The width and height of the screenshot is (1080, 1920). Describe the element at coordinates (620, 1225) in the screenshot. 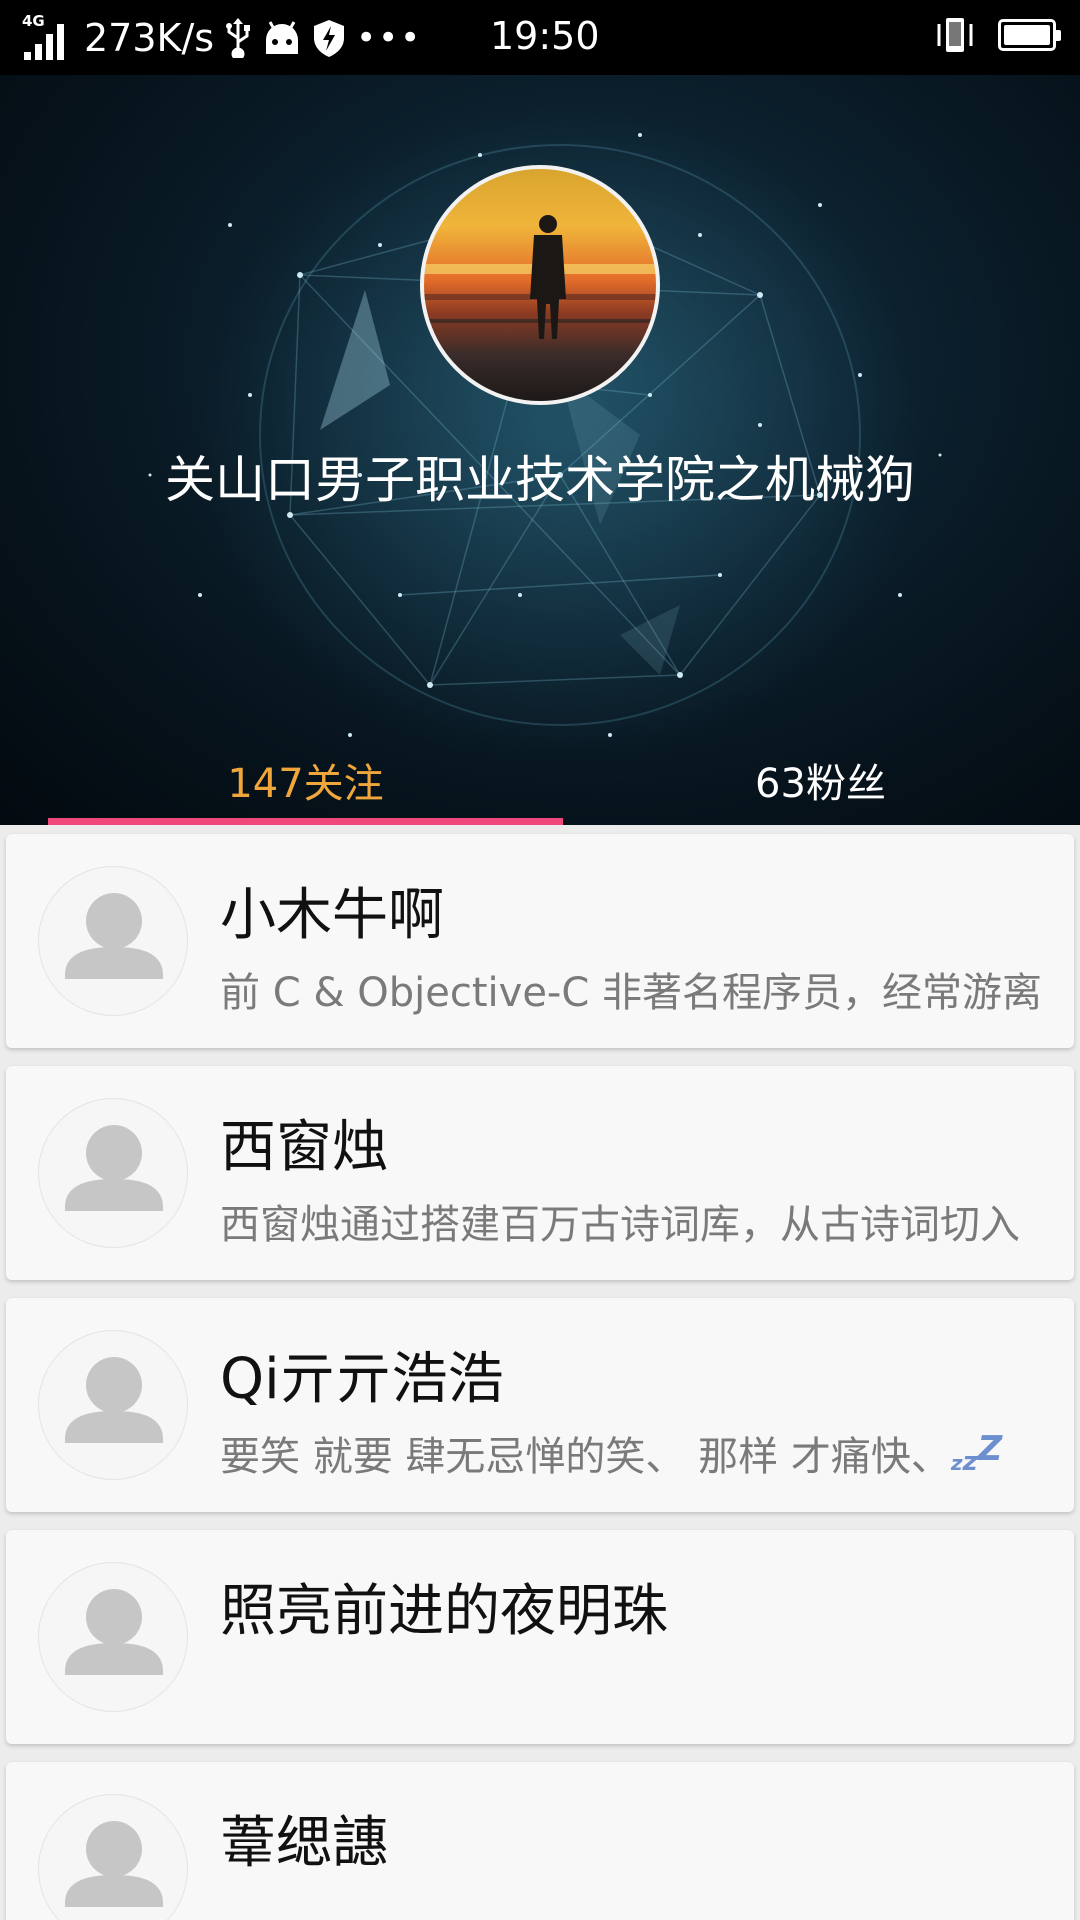

I see `user-bio: 西窗烛通过搭建百万古诗词库，从古诗词切入` at that location.